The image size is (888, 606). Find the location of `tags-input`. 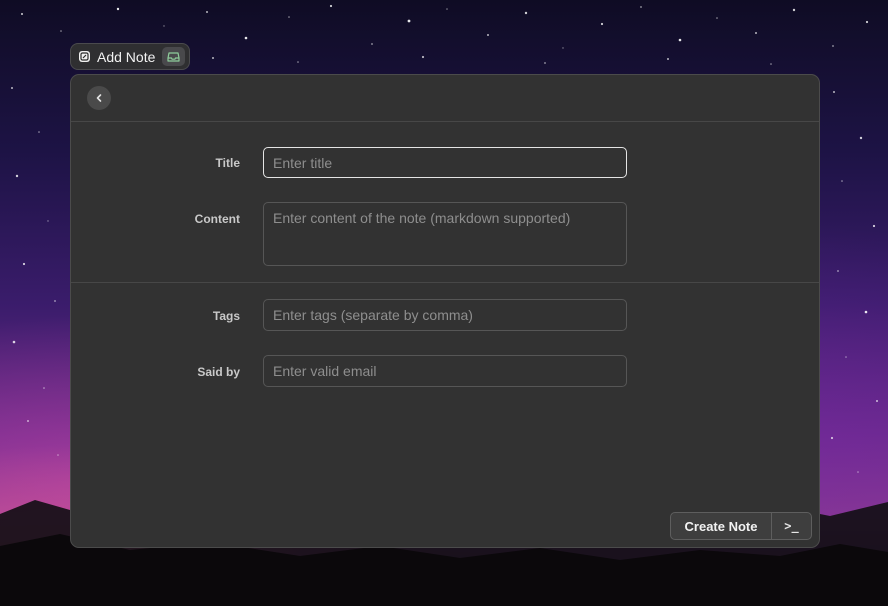

tags-input is located at coordinates (445, 315).